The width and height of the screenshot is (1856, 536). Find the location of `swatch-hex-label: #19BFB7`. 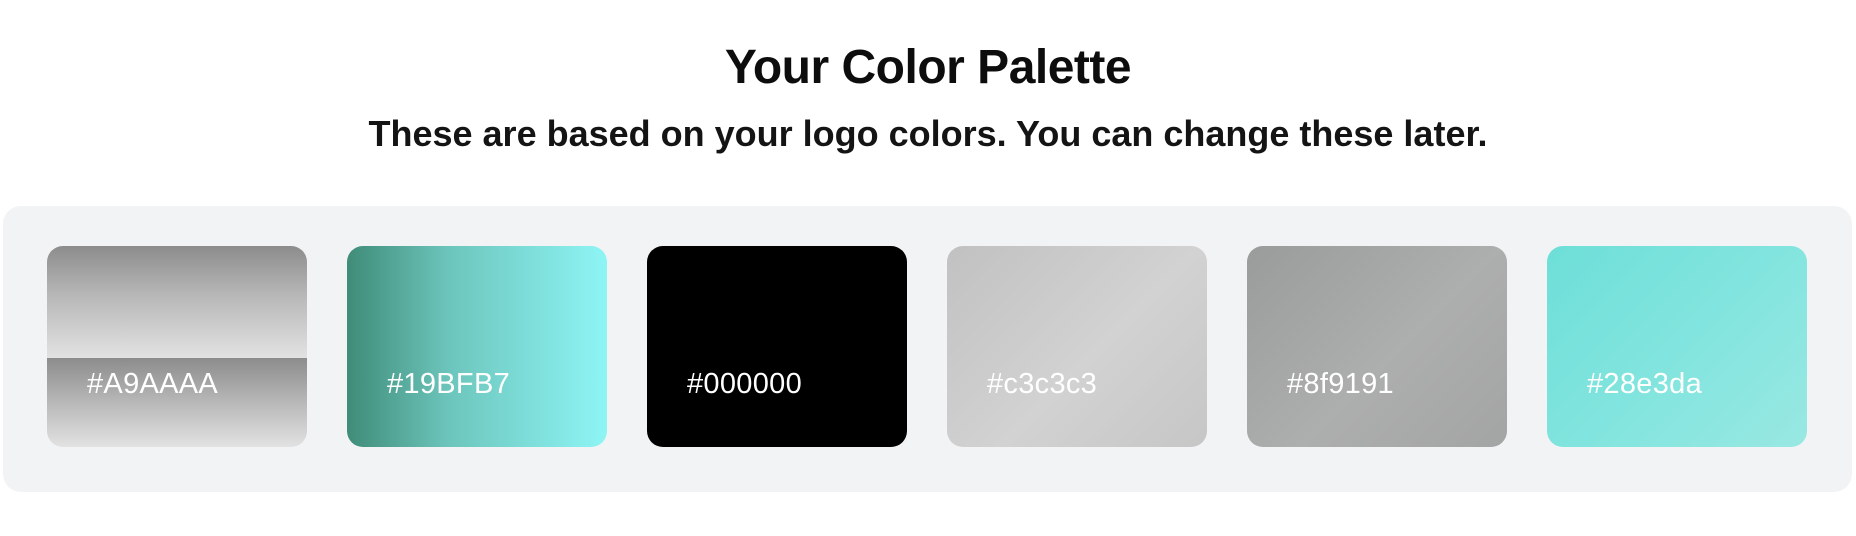

swatch-hex-label: #19BFB7 is located at coordinates (449, 384).